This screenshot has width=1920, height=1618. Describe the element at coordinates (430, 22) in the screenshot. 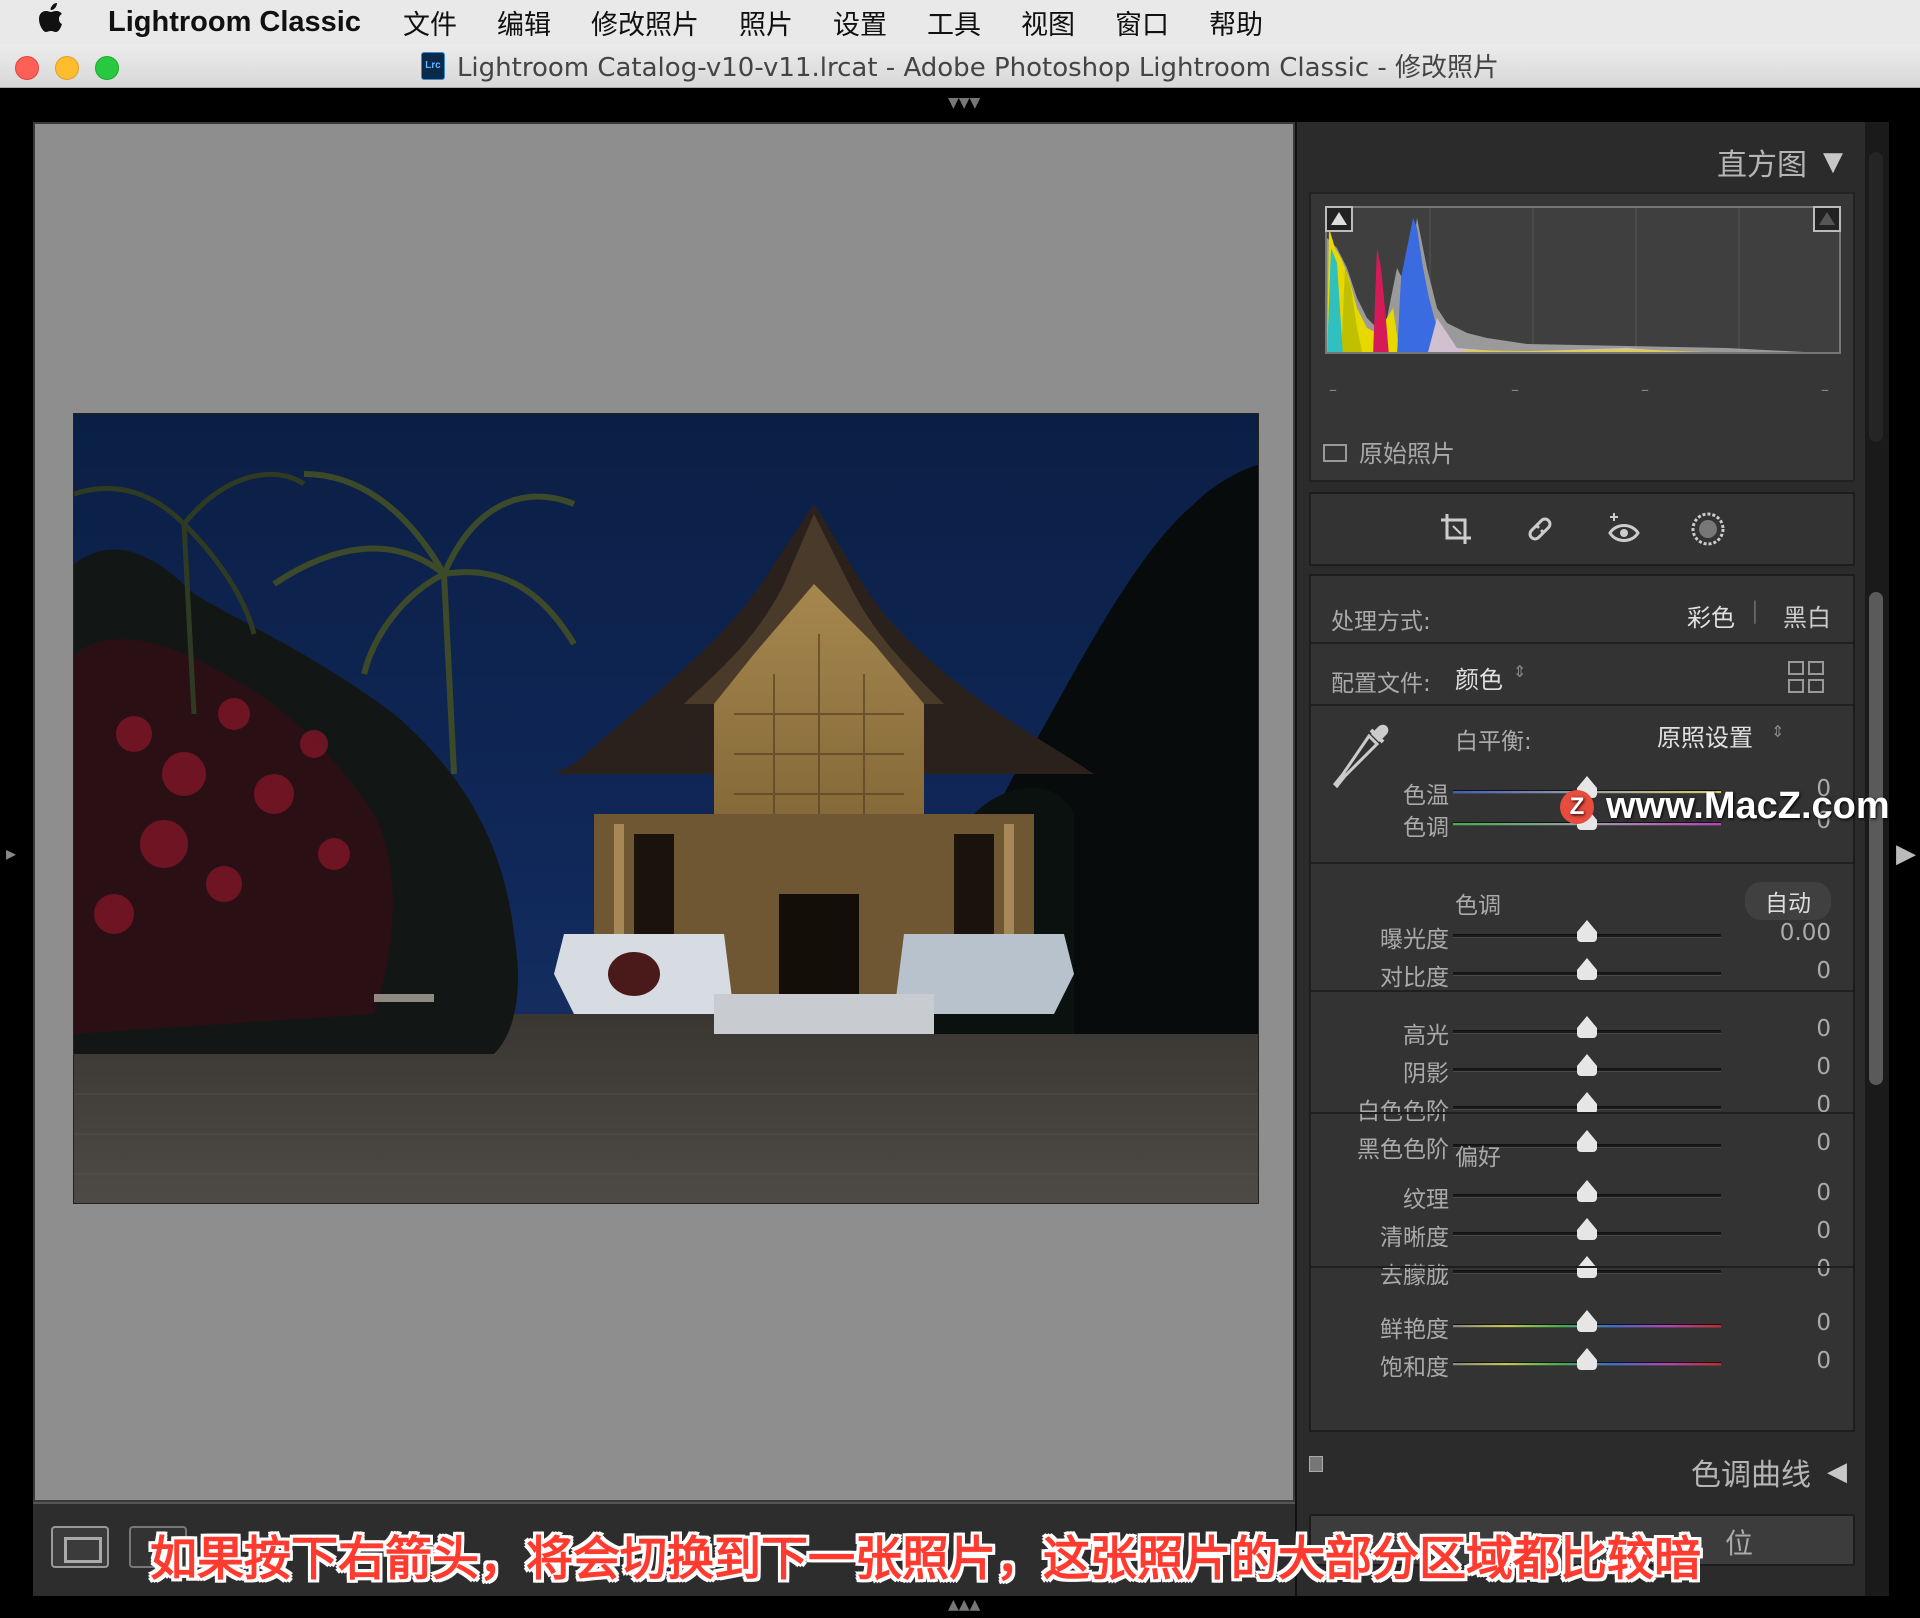

I see `menu-file: 文件` at that location.